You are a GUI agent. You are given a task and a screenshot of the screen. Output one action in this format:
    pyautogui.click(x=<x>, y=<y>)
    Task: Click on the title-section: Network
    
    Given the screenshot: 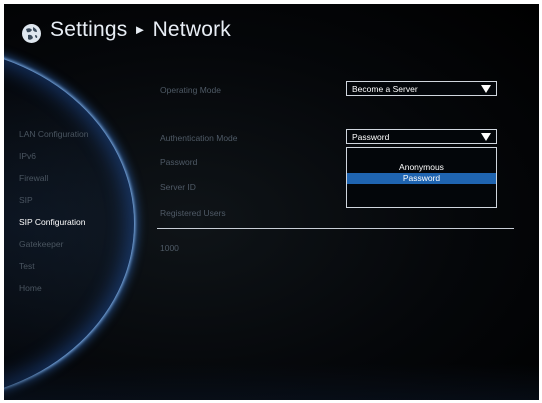 What is the action you would take?
    pyautogui.click(x=191, y=29)
    